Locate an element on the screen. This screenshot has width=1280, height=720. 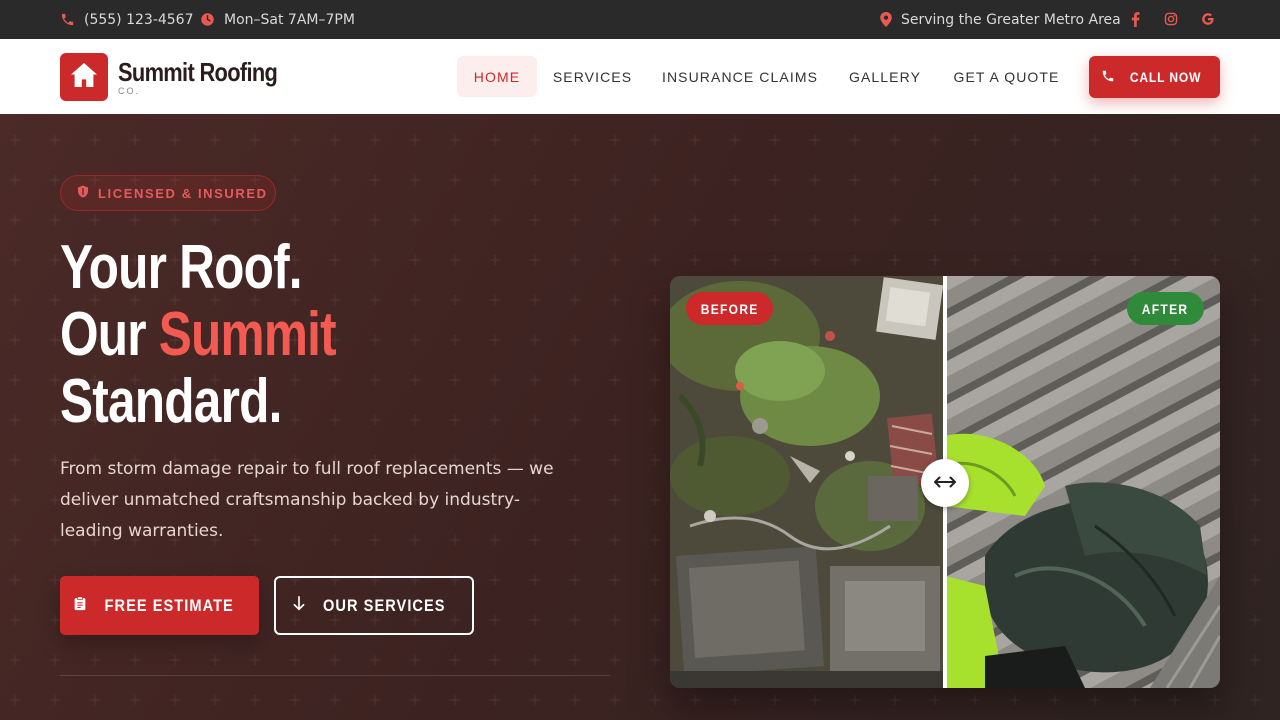
before-image is located at coordinates (807, 482).